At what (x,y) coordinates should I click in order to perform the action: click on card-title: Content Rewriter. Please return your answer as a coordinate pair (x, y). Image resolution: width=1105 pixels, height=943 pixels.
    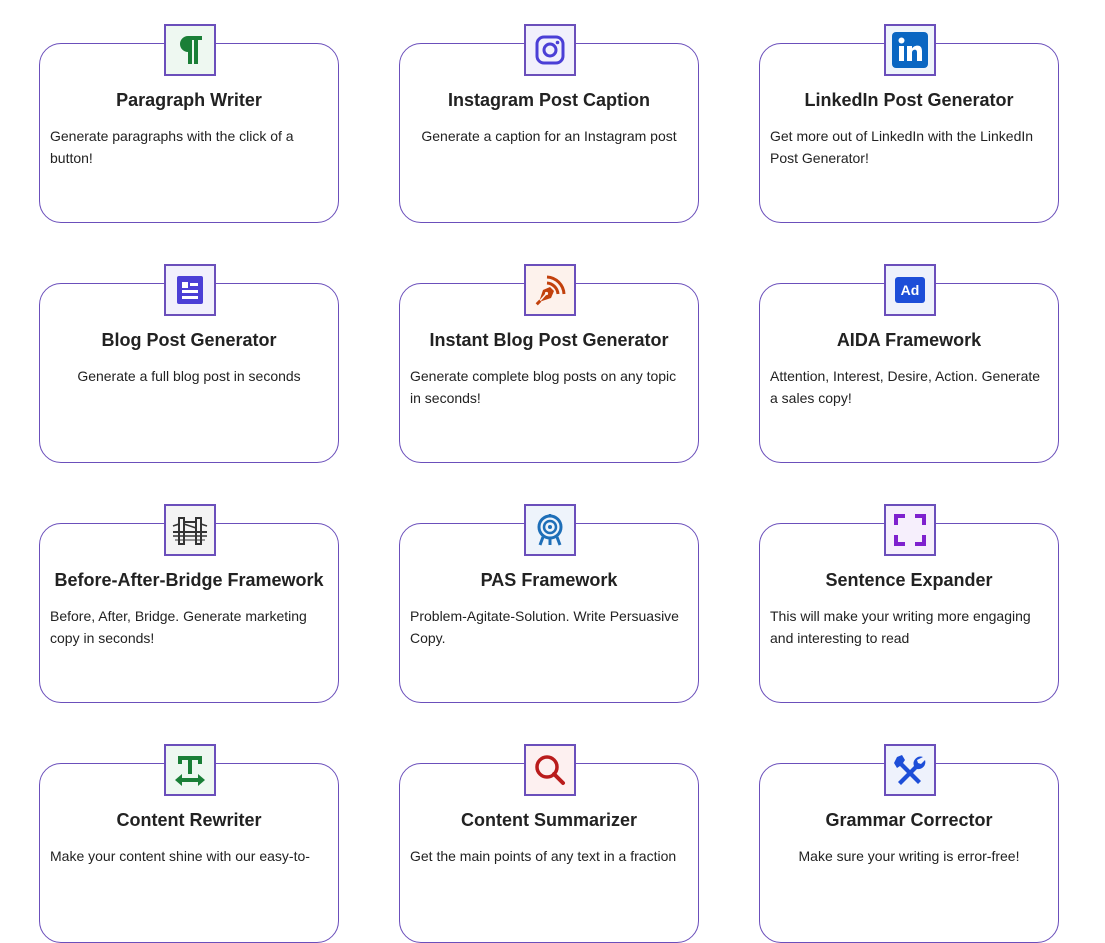
    Looking at the image, I should click on (189, 820).